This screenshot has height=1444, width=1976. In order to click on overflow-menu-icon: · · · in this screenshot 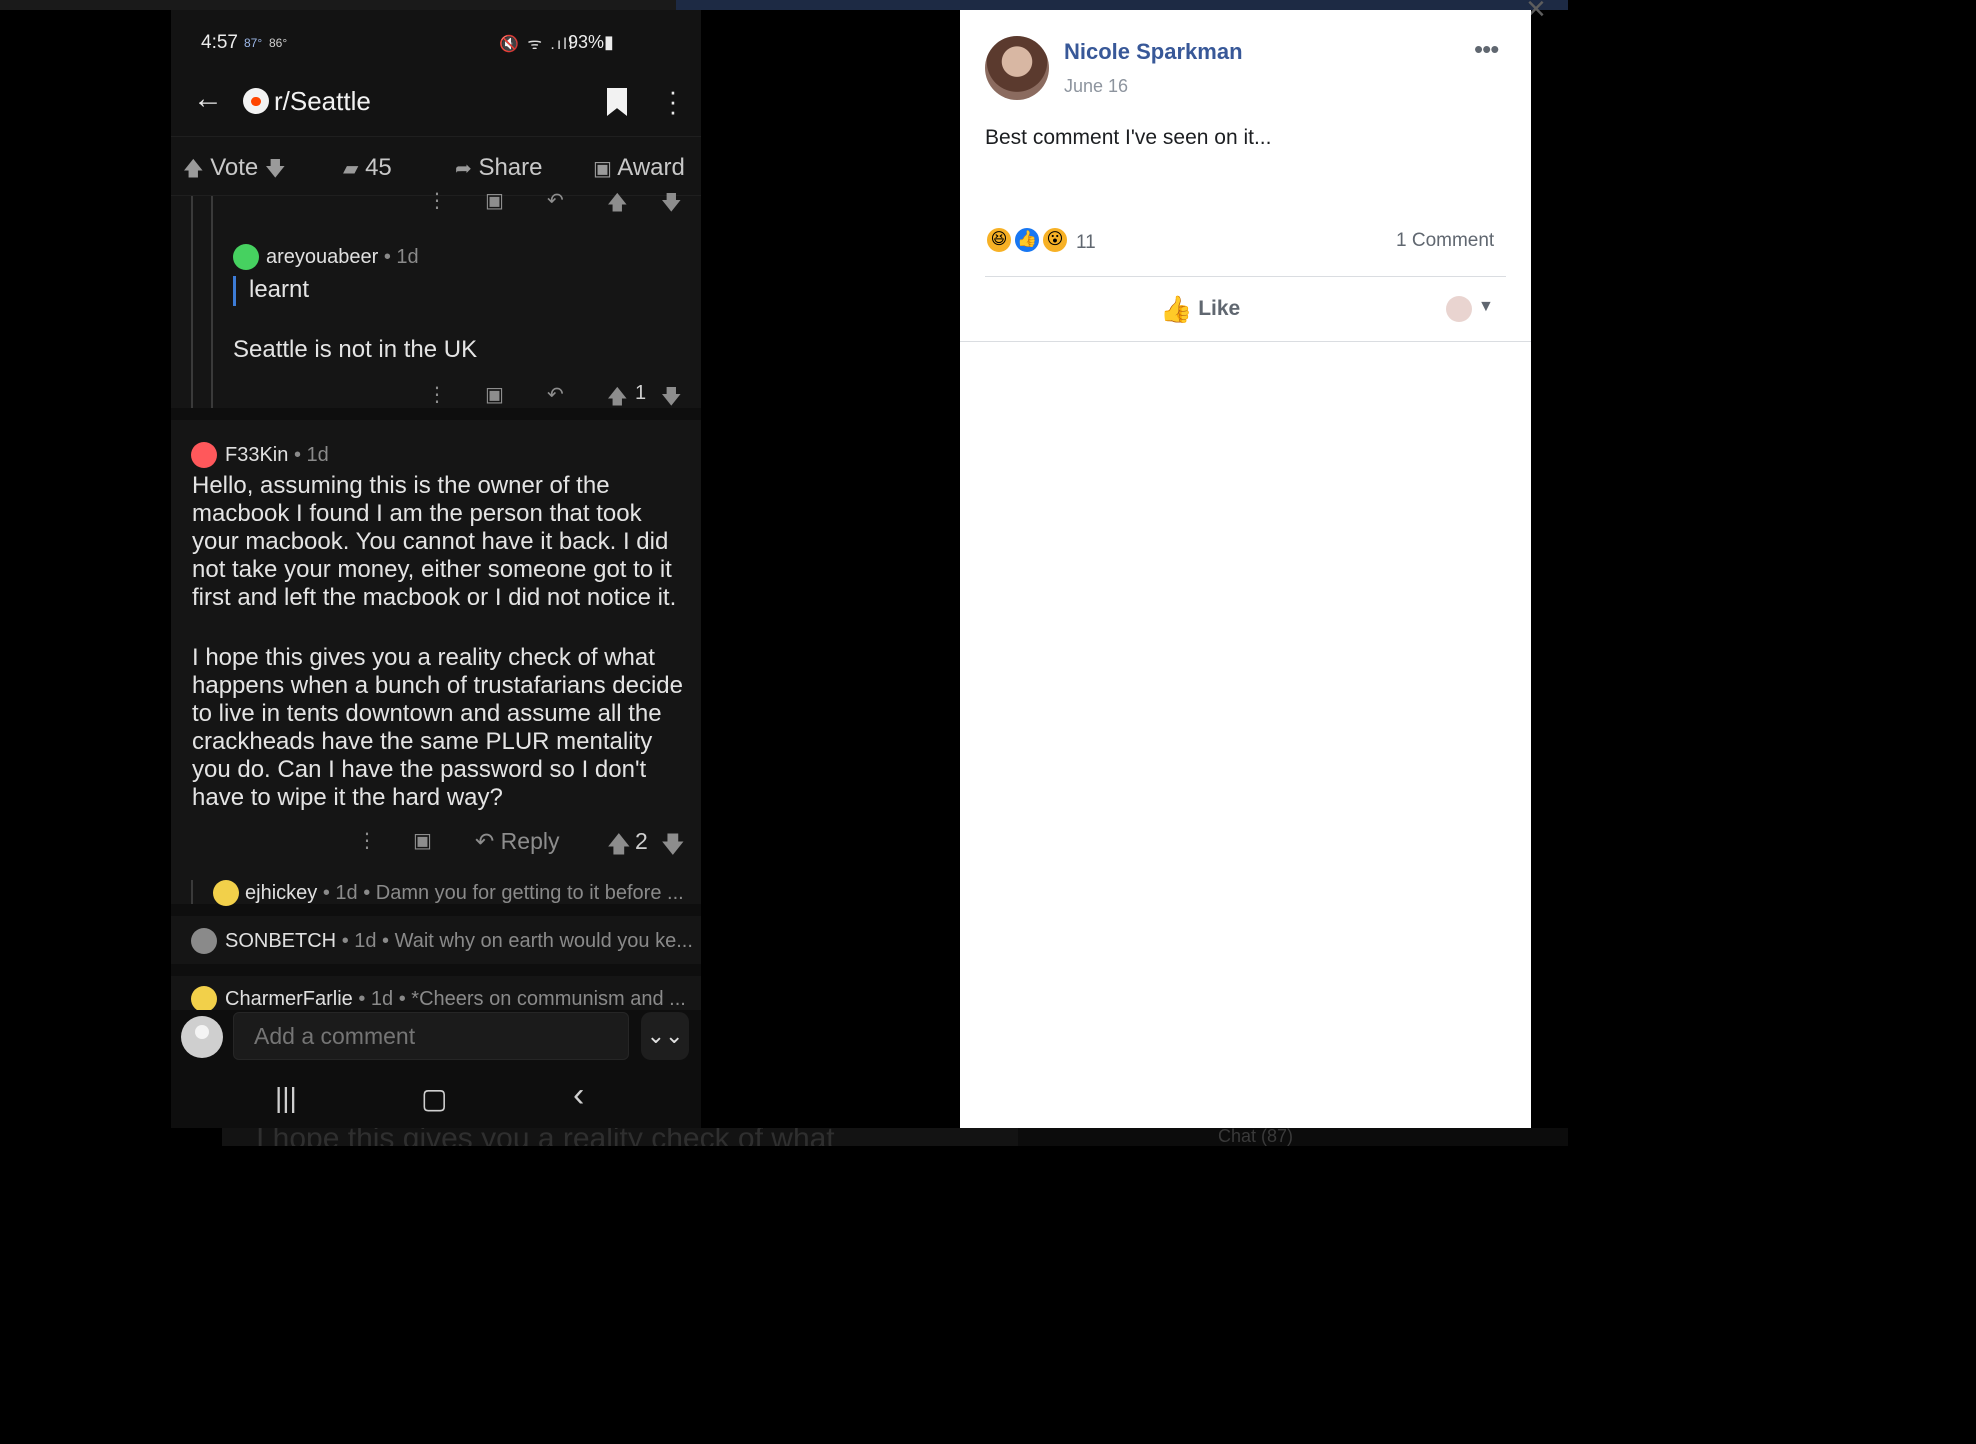, I will do `click(673, 101)`.